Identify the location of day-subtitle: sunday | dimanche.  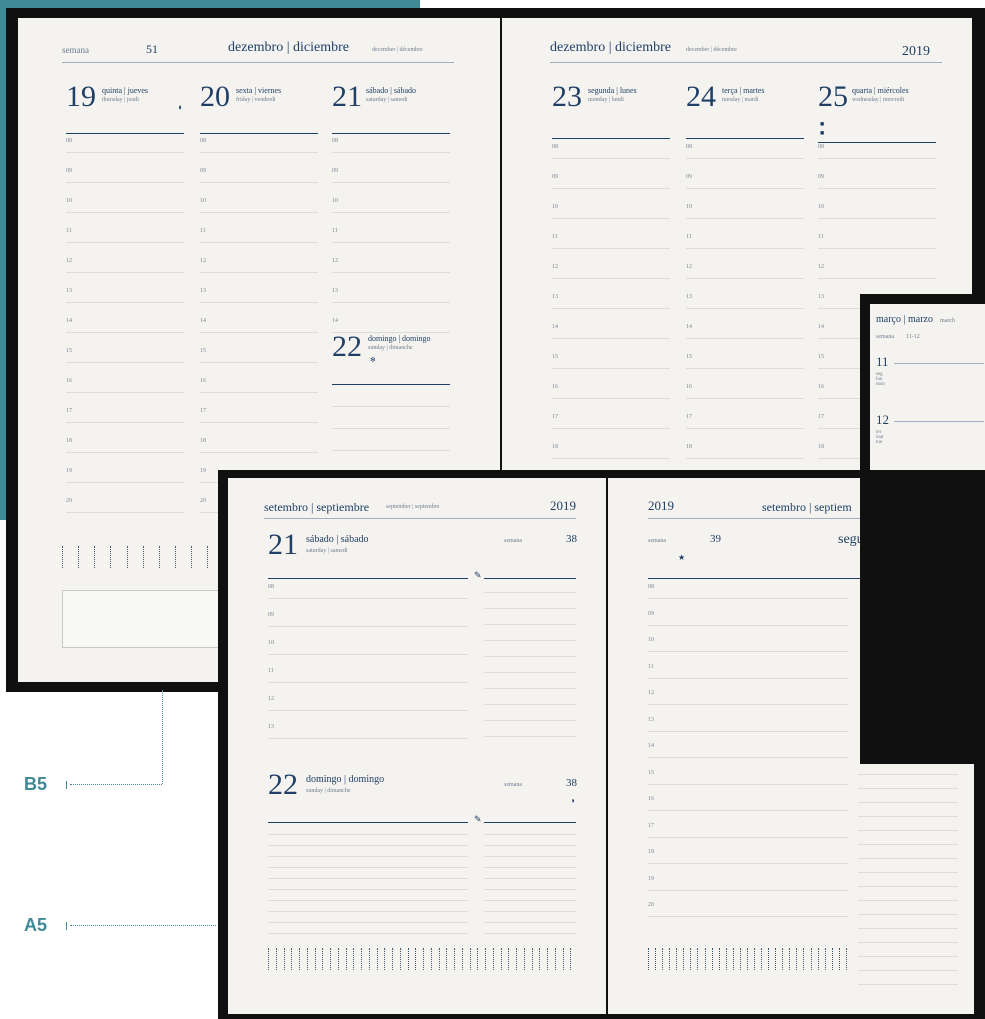
(328, 791).